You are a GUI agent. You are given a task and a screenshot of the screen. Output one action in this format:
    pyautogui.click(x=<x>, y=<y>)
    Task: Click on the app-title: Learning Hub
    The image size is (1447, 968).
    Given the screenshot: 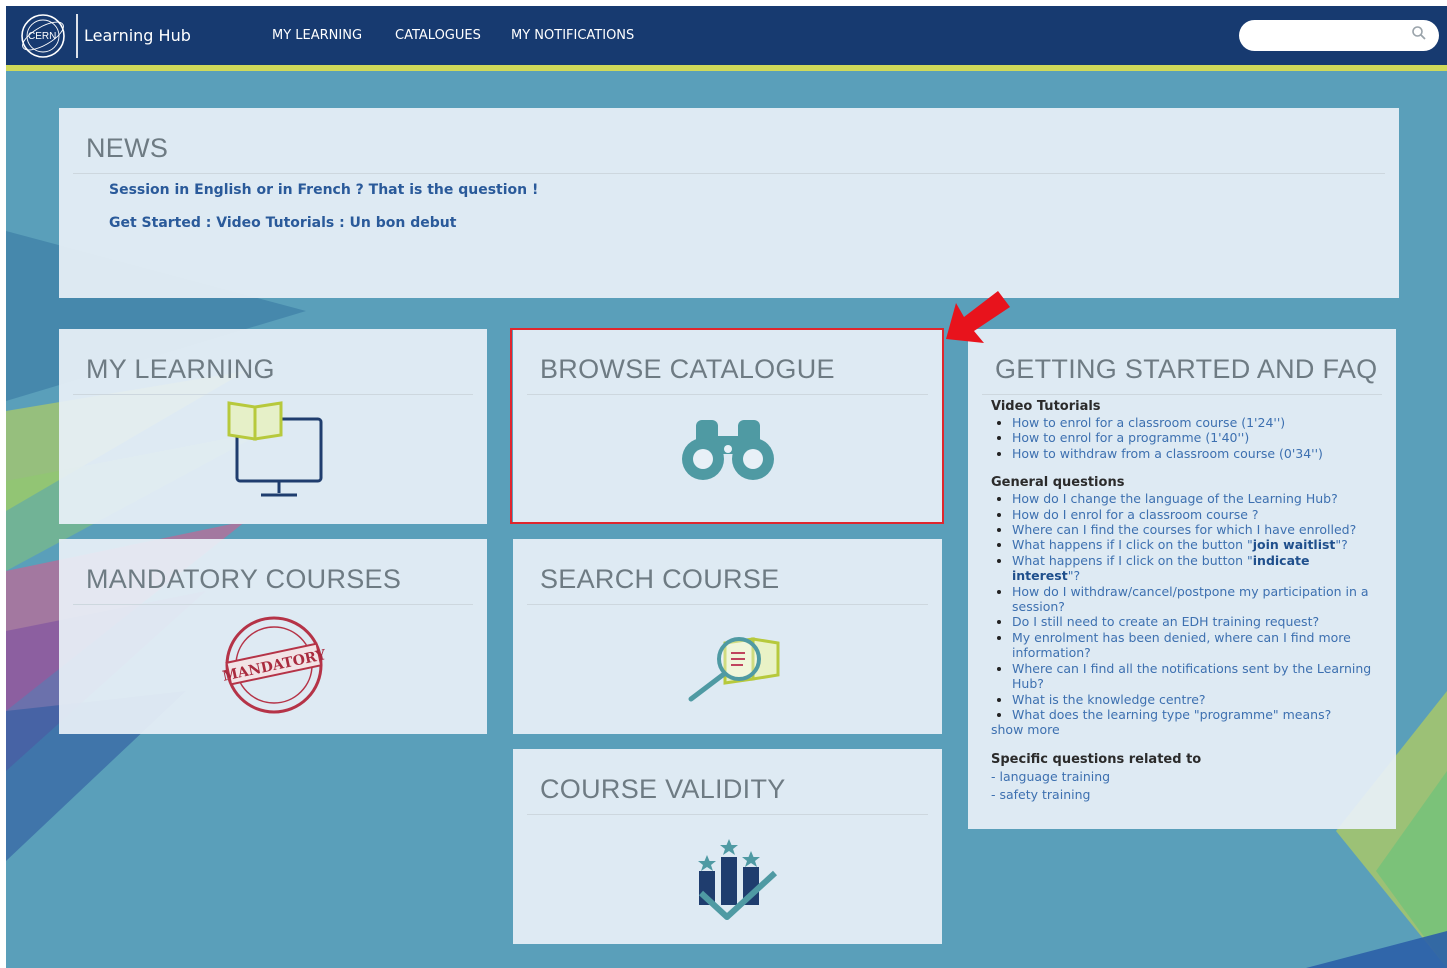 What is the action you would take?
    pyautogui.click(x=137, y=35)
    